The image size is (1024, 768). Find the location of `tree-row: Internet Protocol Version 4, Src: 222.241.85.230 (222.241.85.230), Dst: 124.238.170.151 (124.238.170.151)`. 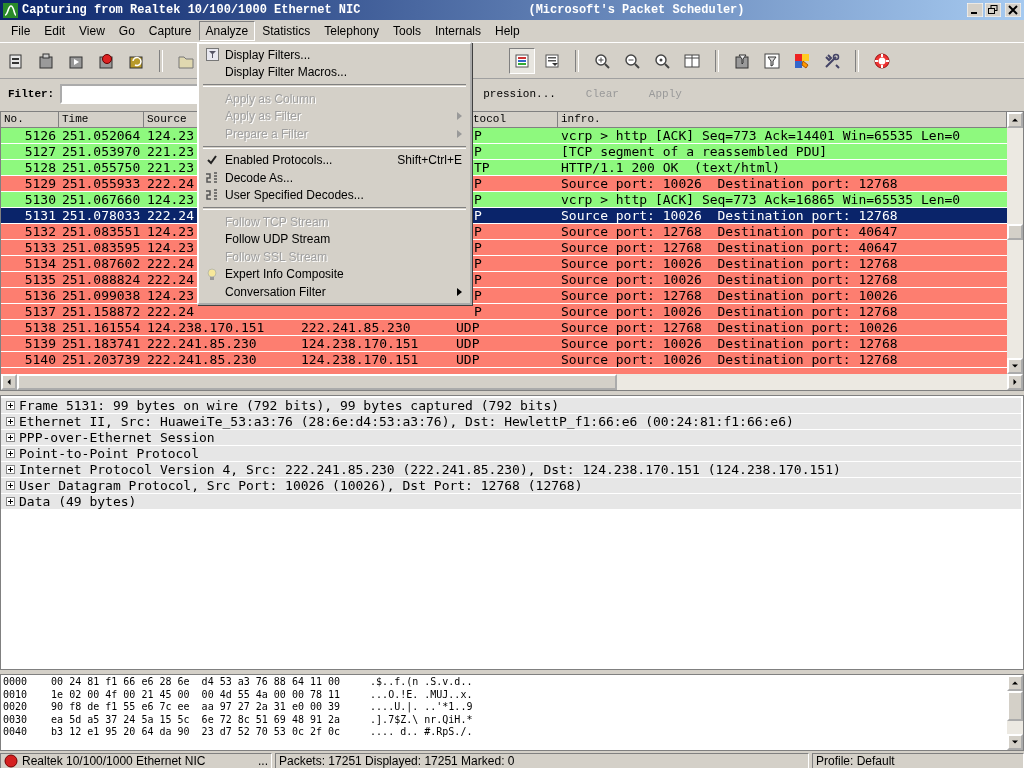

tree-row: Internet Protocol Version 4, Src: 222.241.85.230 (222.241.85.230), Dst: 124.238.170.151 (124.238.170.151) is located at coordinates (511, 469).